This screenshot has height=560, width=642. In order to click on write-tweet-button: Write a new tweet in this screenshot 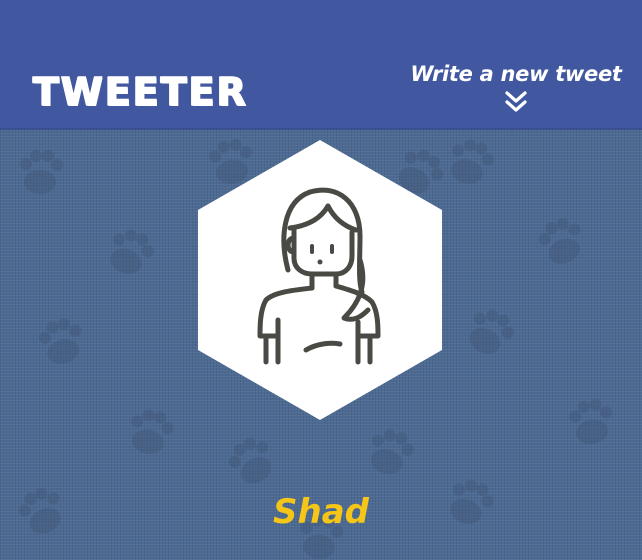, I will do `click(516, 87)`.